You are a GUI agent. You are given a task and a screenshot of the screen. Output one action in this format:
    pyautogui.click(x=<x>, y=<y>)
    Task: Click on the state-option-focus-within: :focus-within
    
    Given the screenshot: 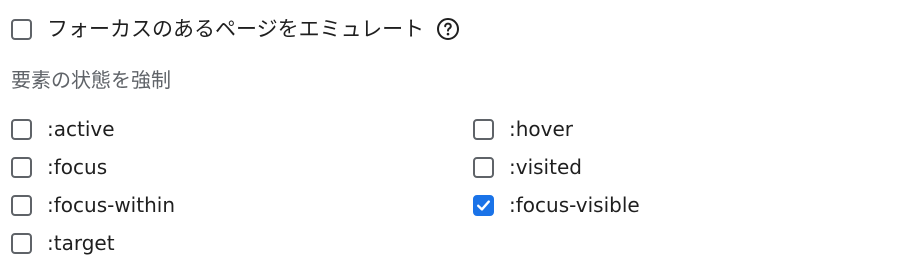 What is the action you would take?
    pyautogui.click(x=93, y=205)
    